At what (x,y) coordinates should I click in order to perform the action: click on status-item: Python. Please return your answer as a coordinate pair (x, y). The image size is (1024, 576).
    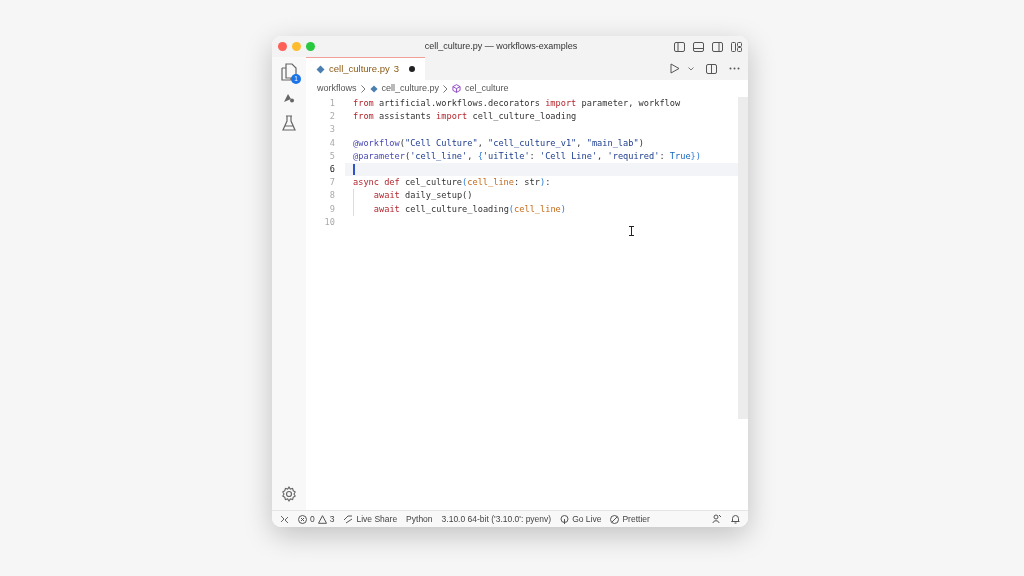
    Looking at the image, I should click on (419, 519).